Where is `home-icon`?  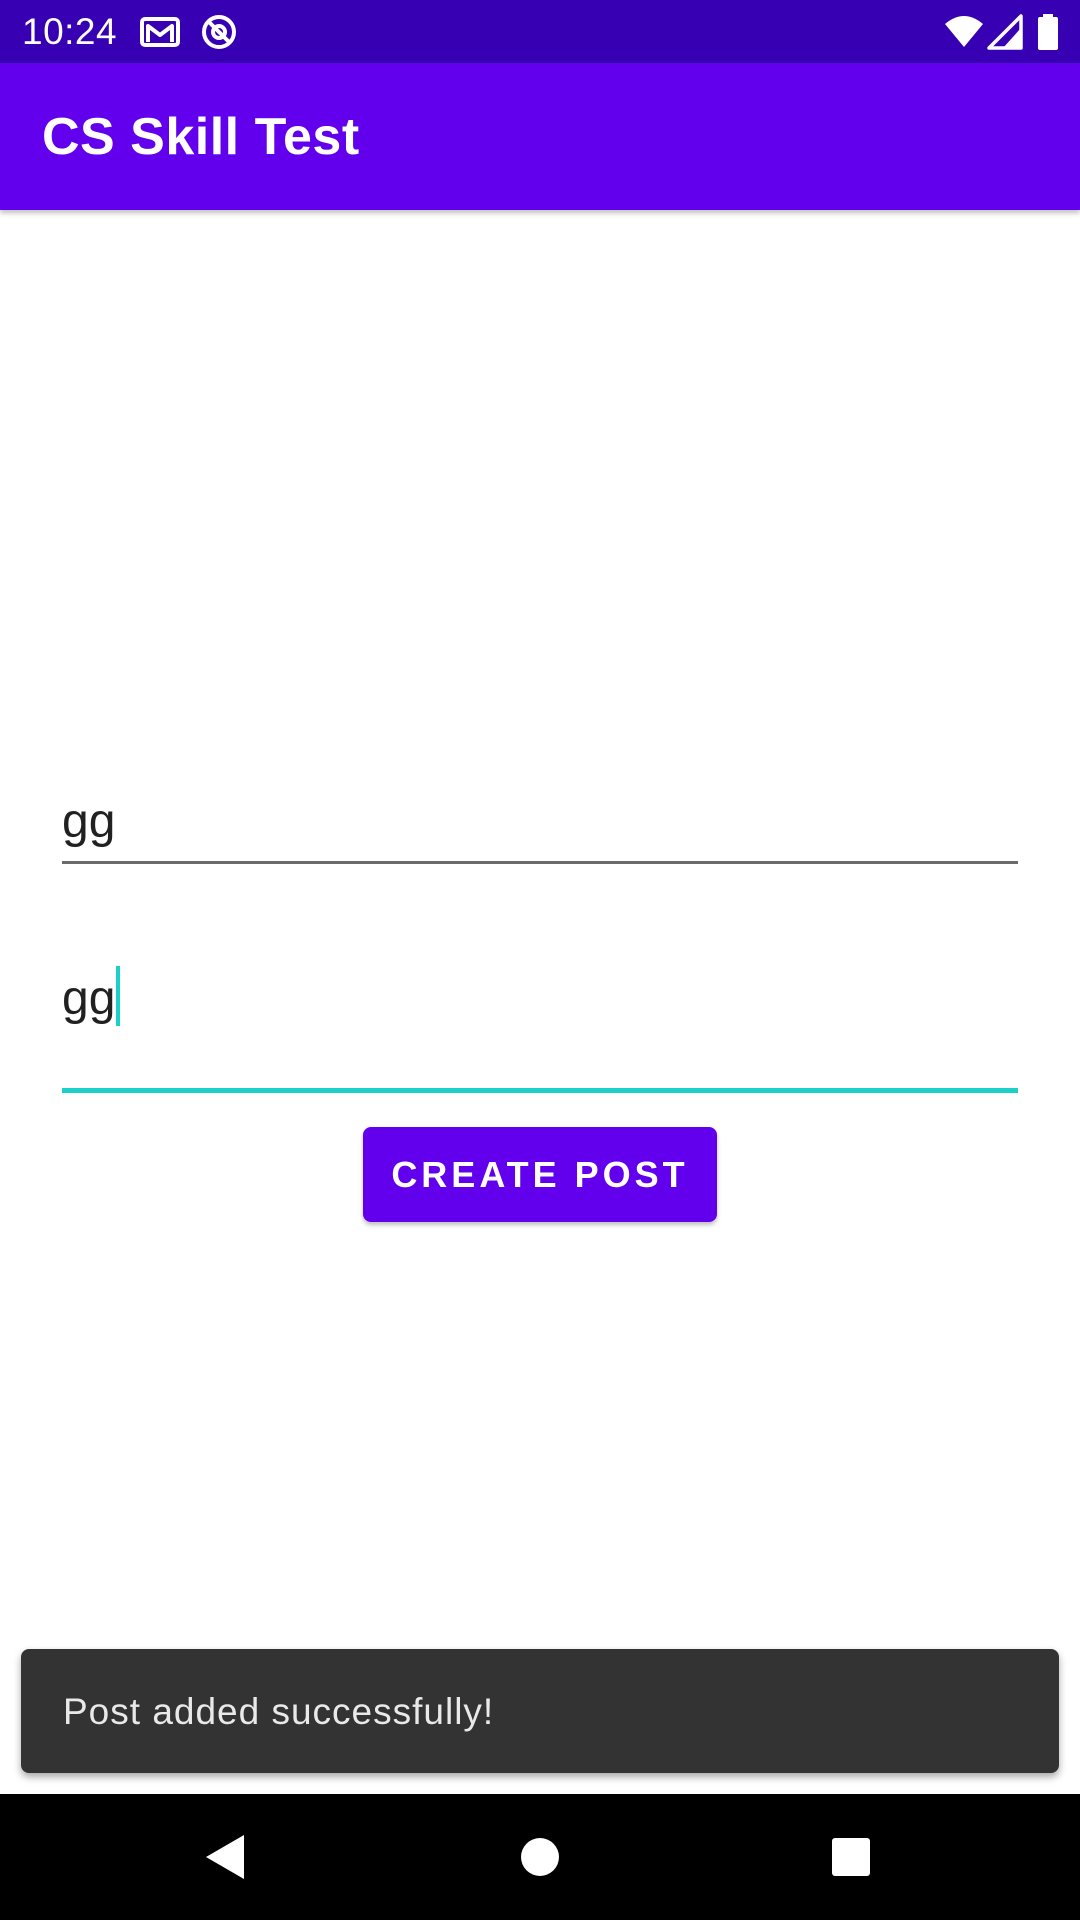 home-icon is located at coordinates (540, 1857).